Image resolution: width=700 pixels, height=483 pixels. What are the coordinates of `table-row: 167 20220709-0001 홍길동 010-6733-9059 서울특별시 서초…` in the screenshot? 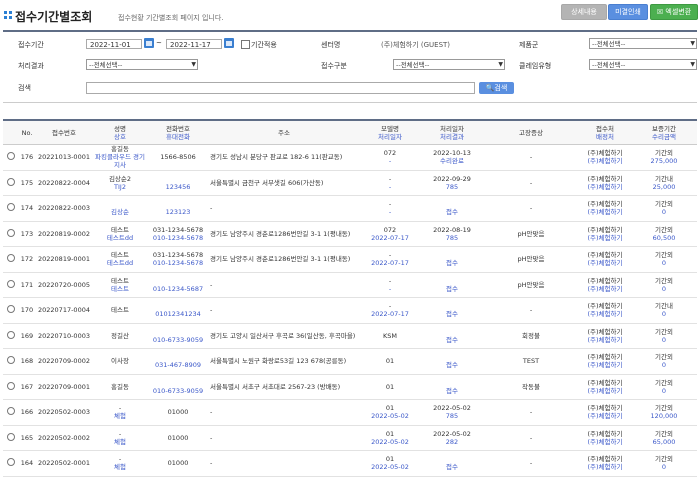 It's located at (350, 387).